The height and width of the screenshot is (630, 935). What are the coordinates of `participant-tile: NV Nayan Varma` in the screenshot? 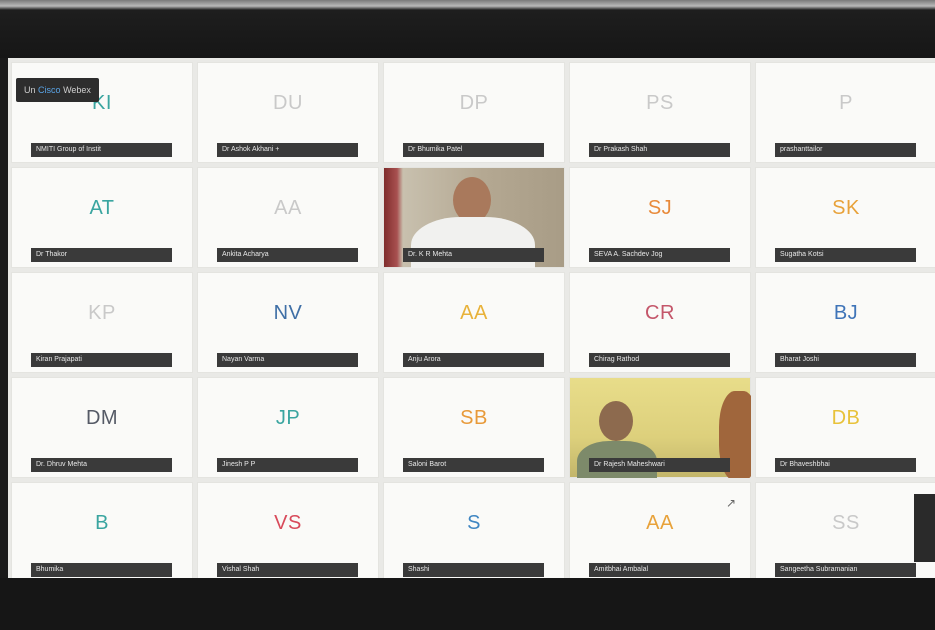 It's located at (288, 322).